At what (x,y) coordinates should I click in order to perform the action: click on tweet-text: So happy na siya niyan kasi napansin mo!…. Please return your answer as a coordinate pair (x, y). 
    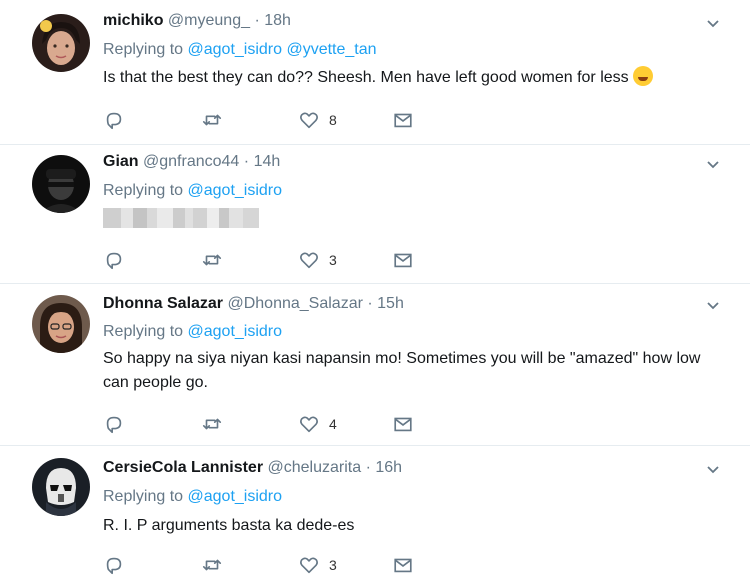
    Looking at the image, I should click on (413, 371).